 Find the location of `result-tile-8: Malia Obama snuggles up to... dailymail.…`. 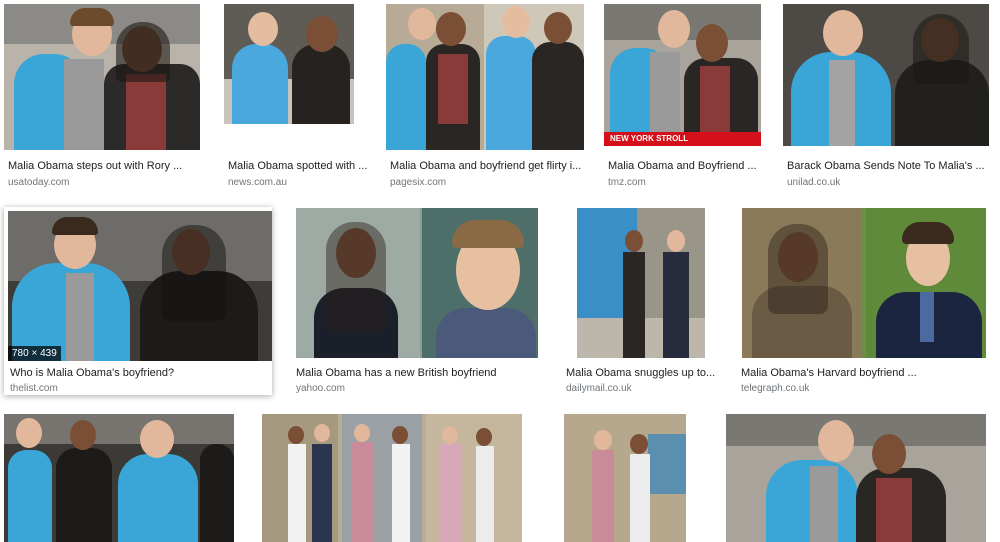

result-tile-8: Malia Obama snuggles up to... dailymail.… is located at coordinates (647, 301).